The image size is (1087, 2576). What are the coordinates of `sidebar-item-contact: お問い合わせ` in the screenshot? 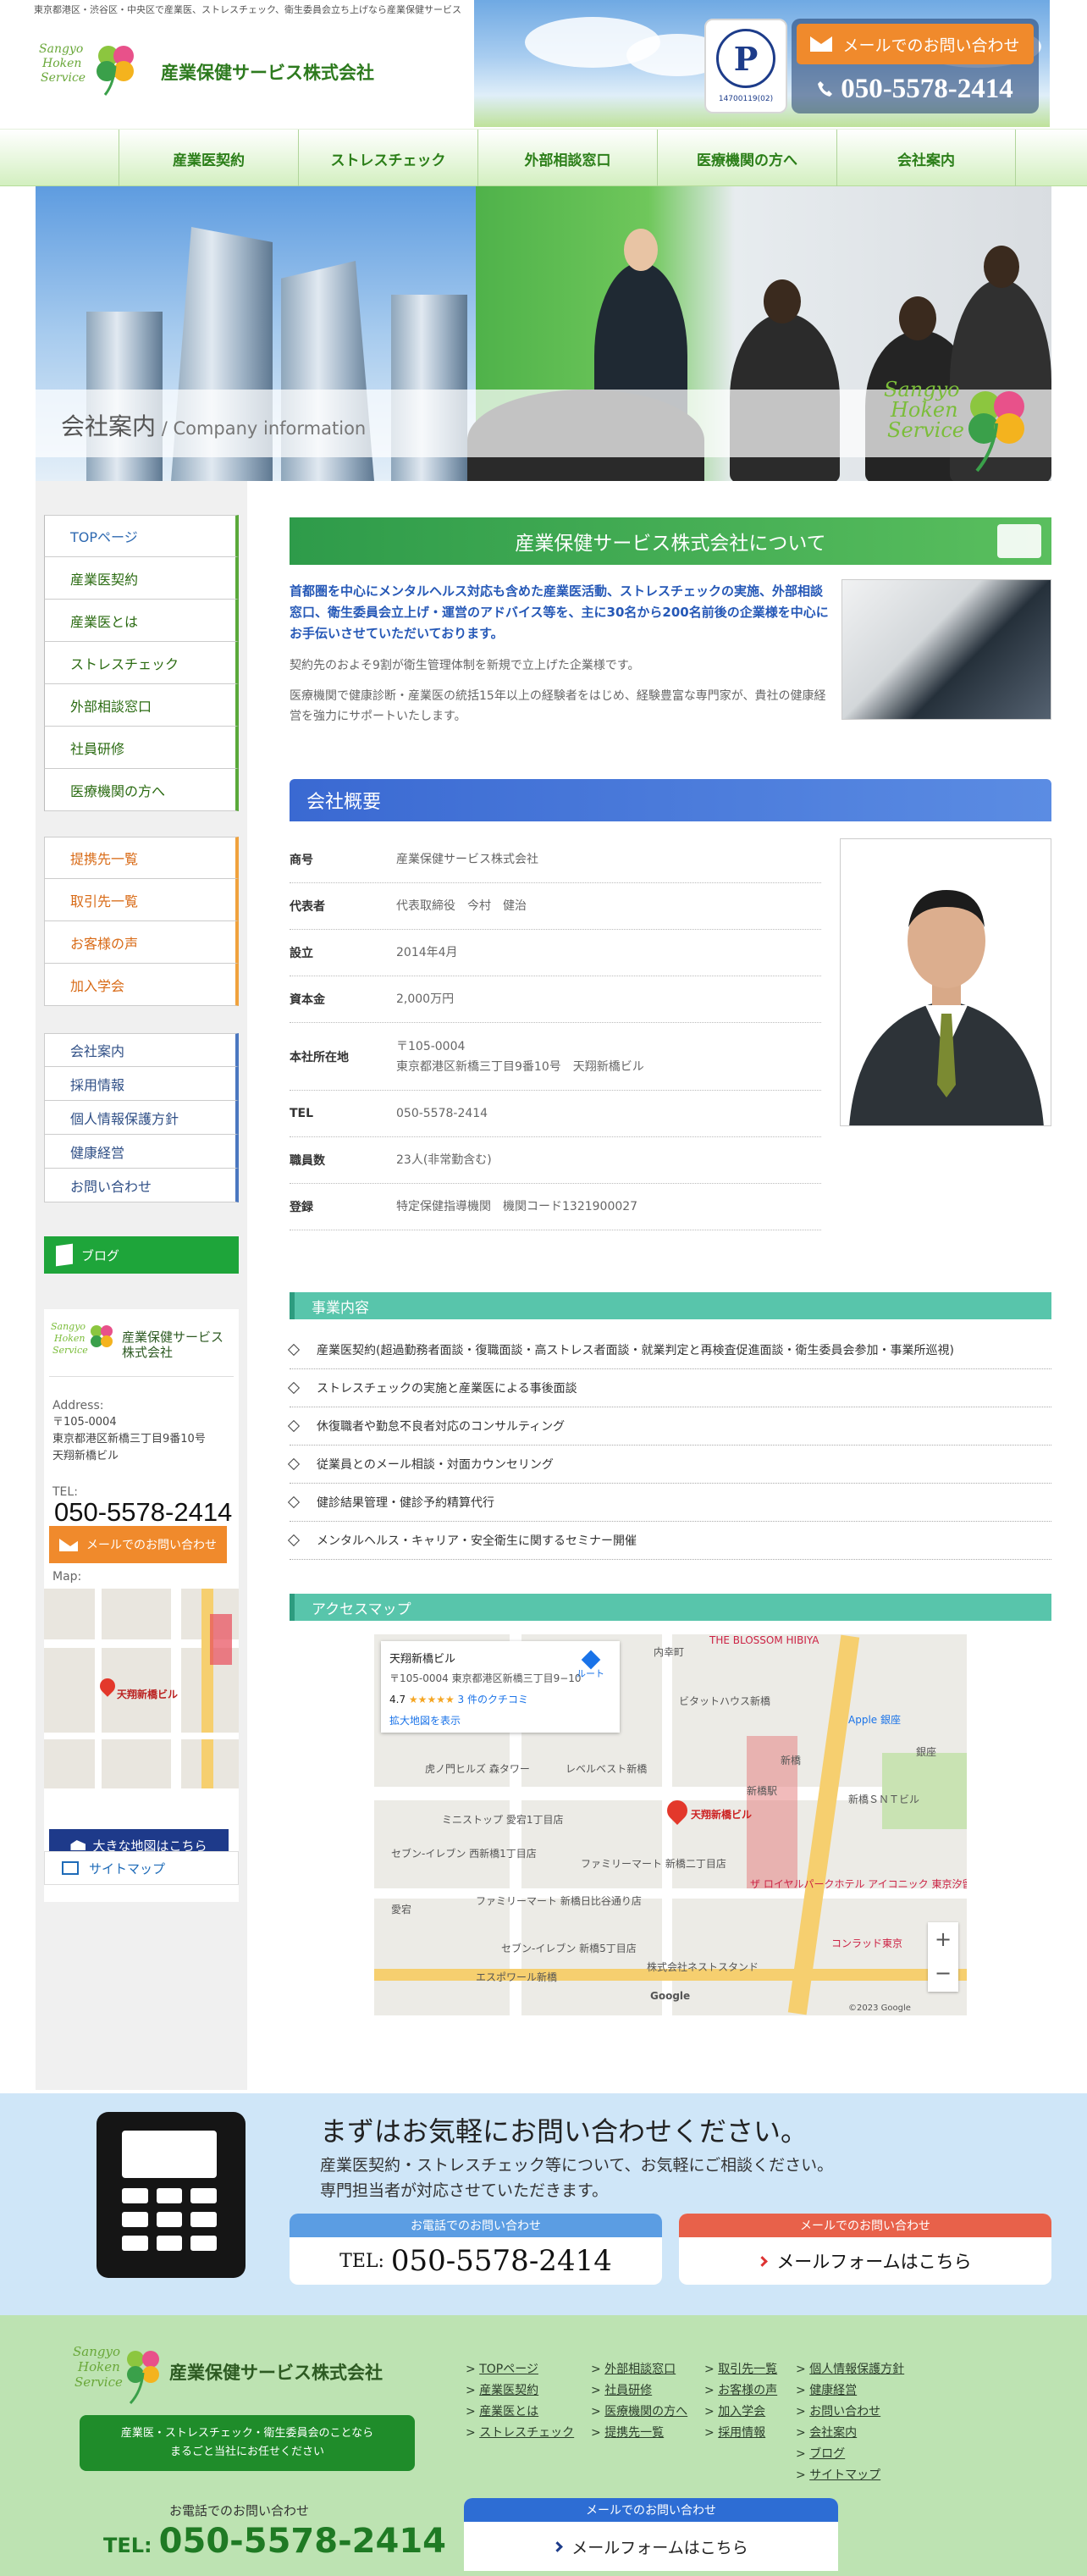 It's located at (141, 1185).